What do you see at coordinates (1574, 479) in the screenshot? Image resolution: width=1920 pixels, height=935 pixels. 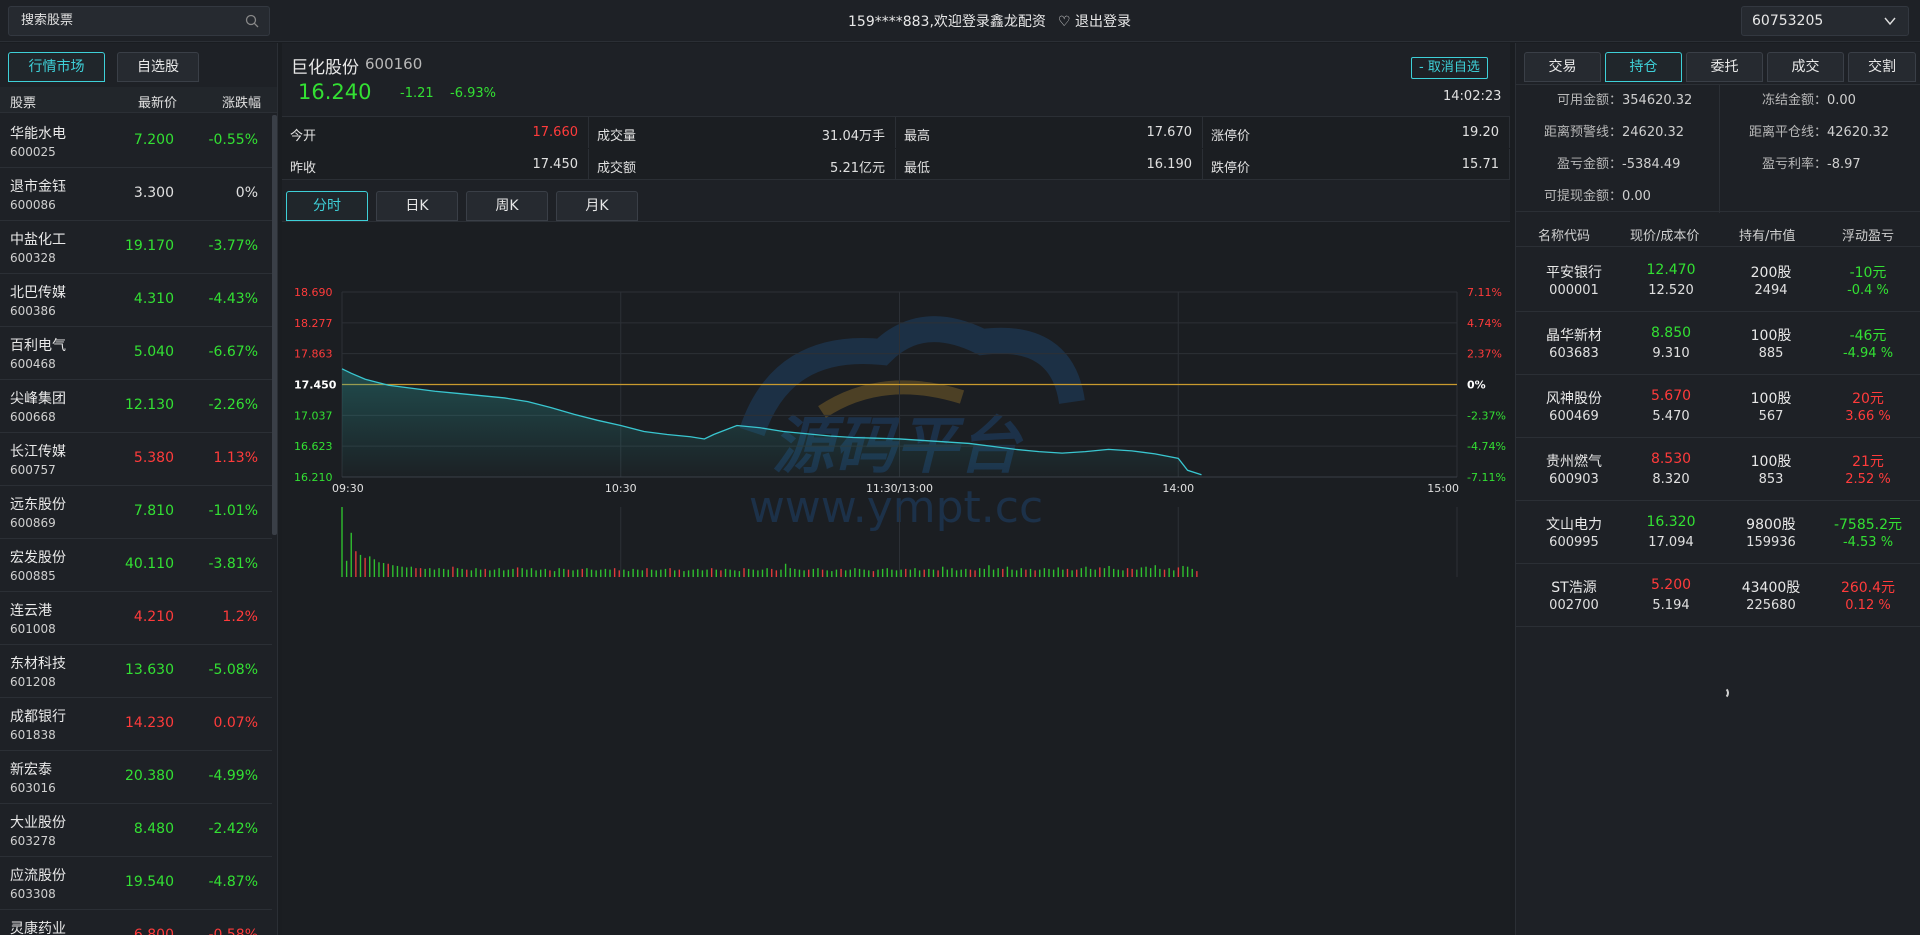 I see `holding-code: 600903` at bounding box center [1574, 479].